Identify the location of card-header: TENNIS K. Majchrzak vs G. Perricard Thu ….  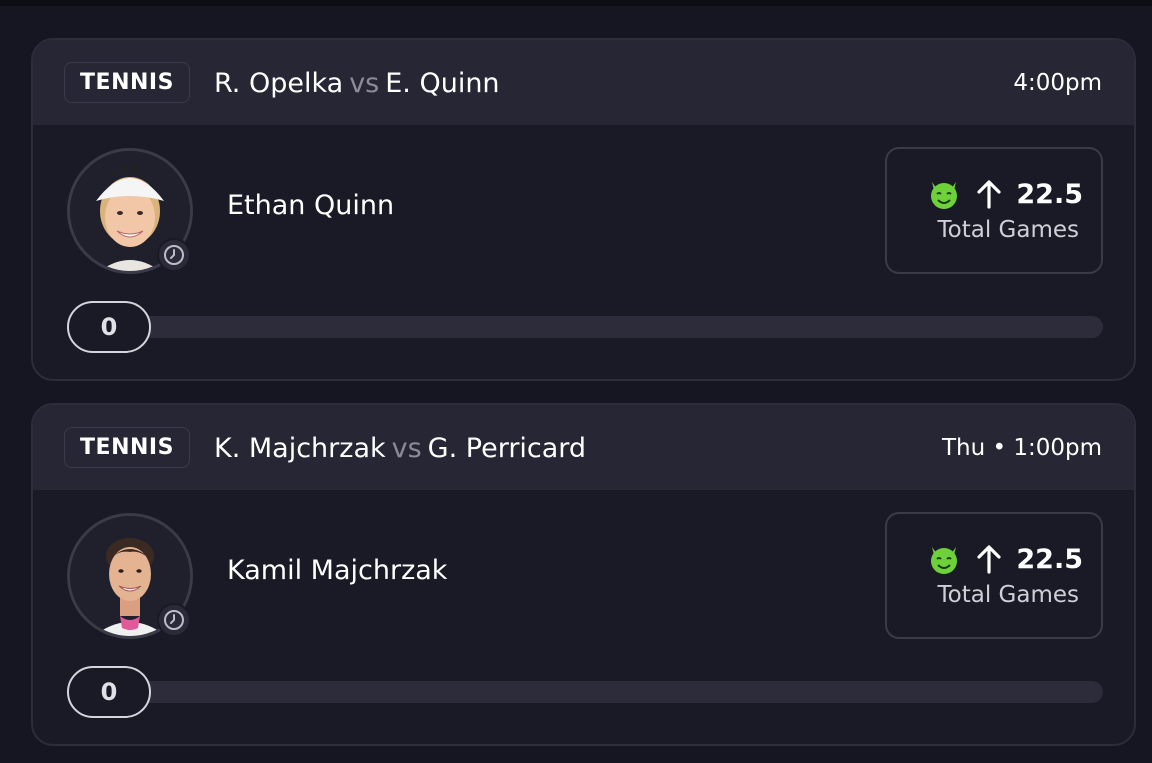
(583, 447).